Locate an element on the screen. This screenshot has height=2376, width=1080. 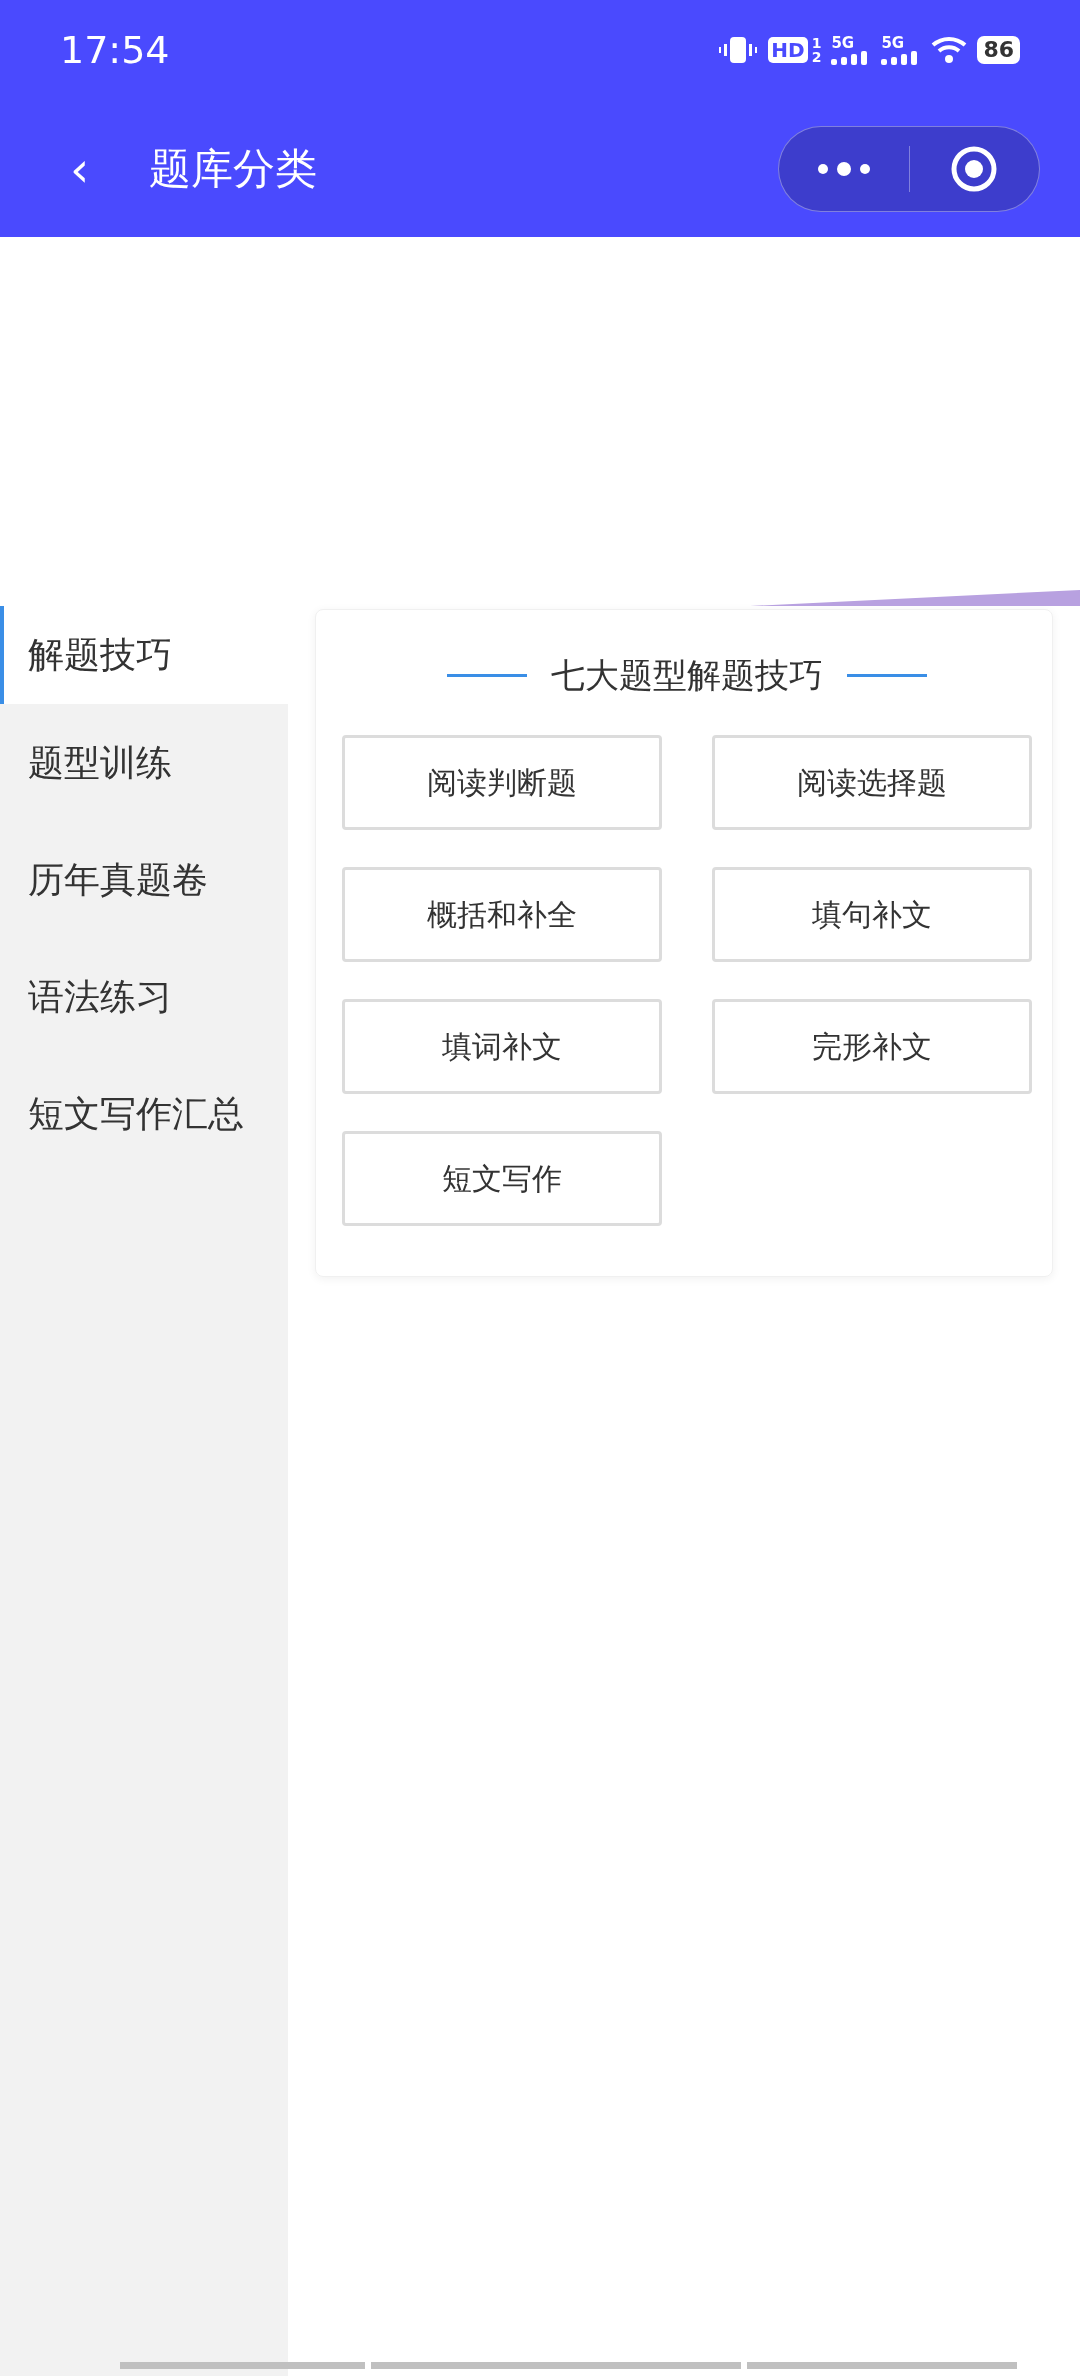
more-icon is located at coordinates (843, 168).